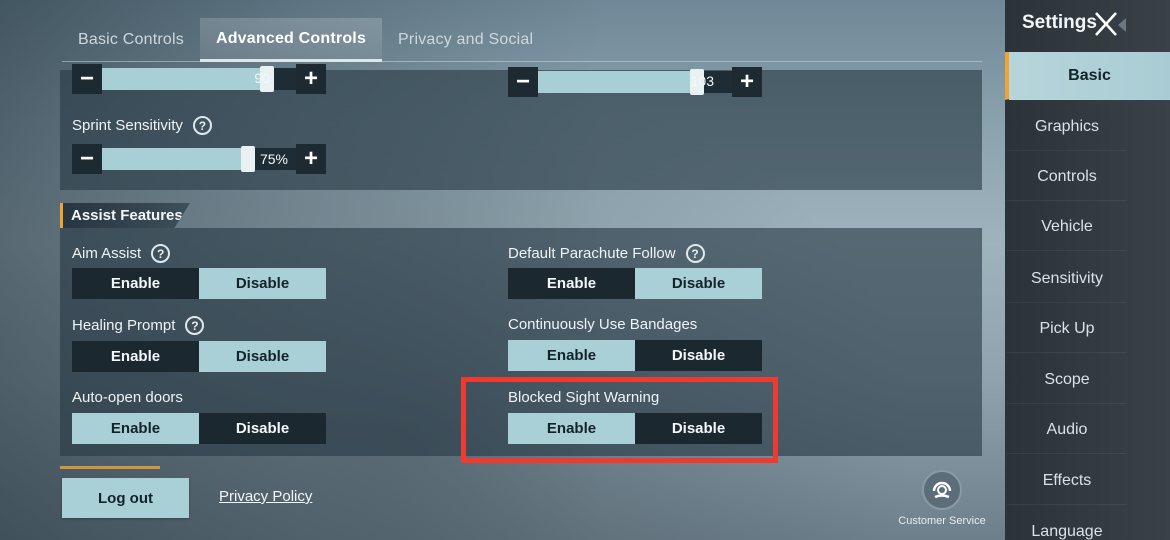  I want to click on slider-value: 90, so click(262, 78).